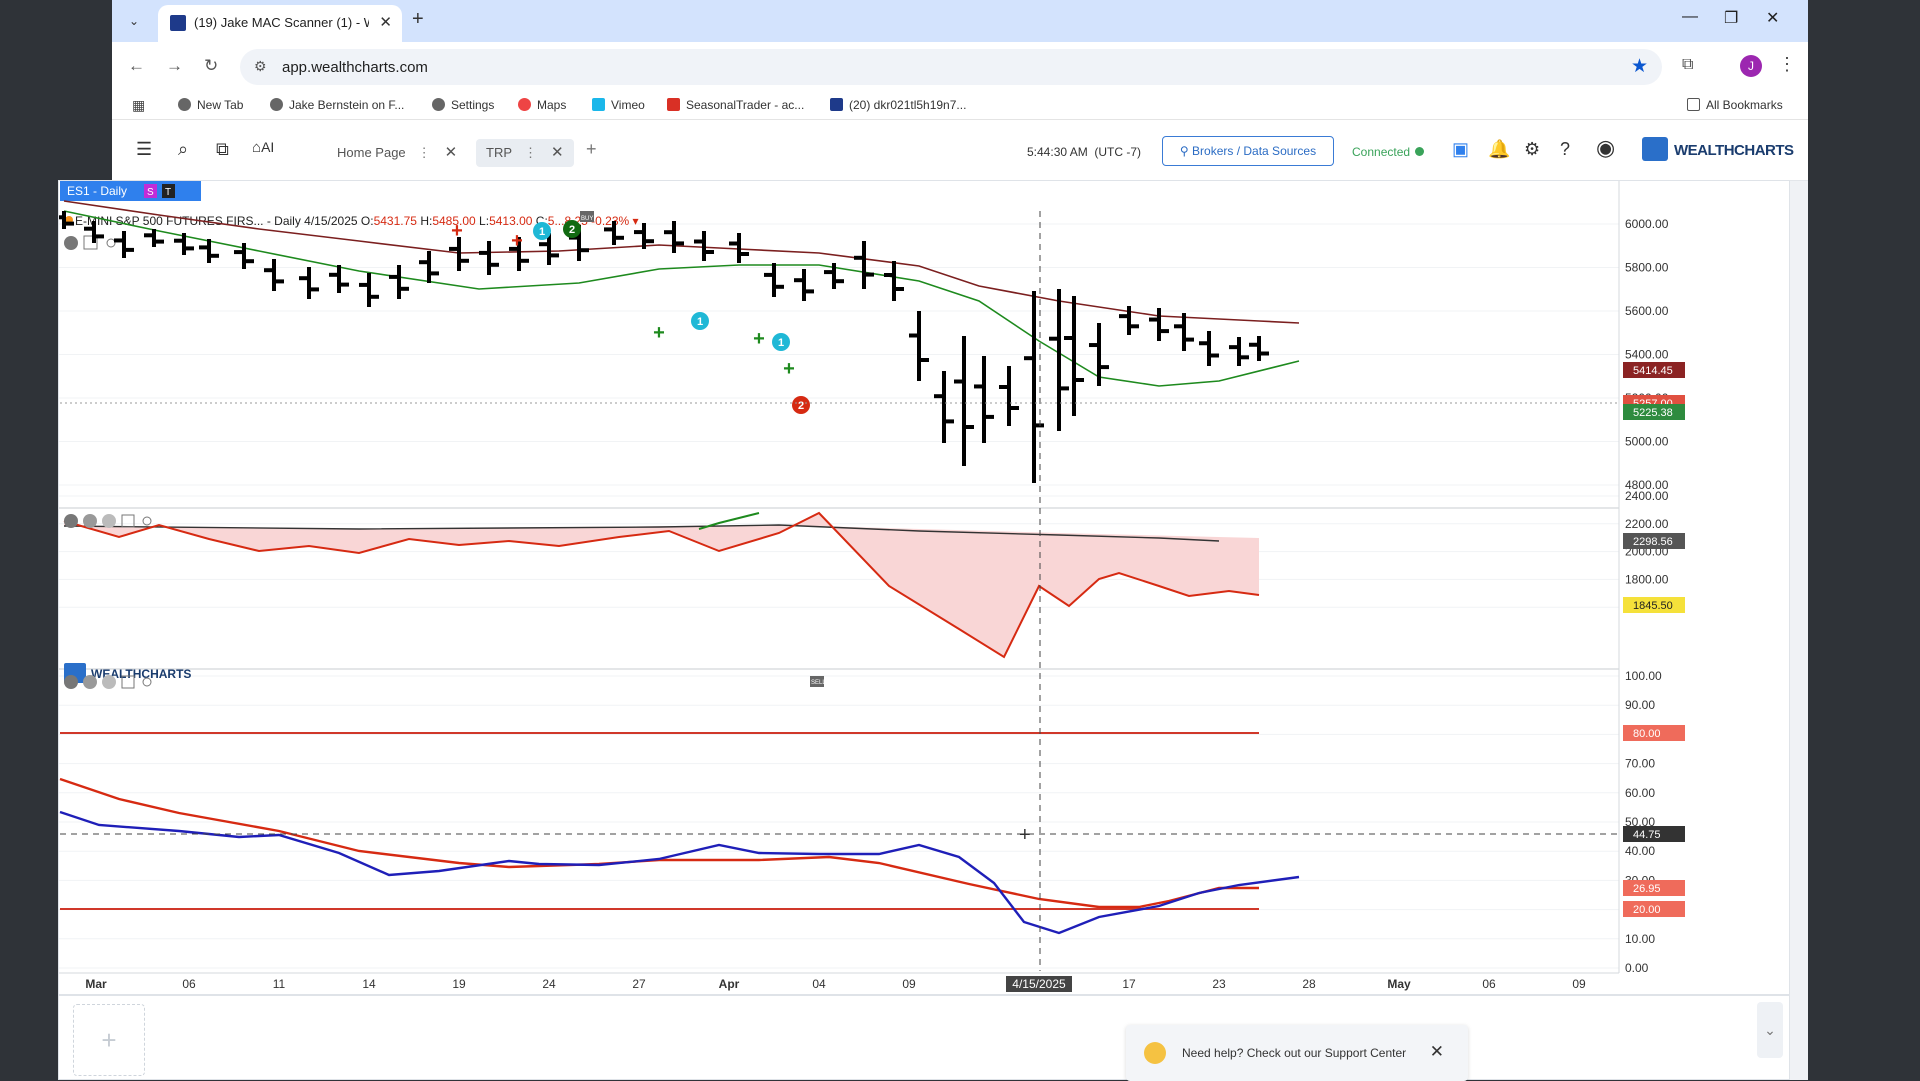  What do you see at coordinates (1687, 65) in the screenshot?
I see `extensions-icon: ⧉` at bounding box center [1687, 65].